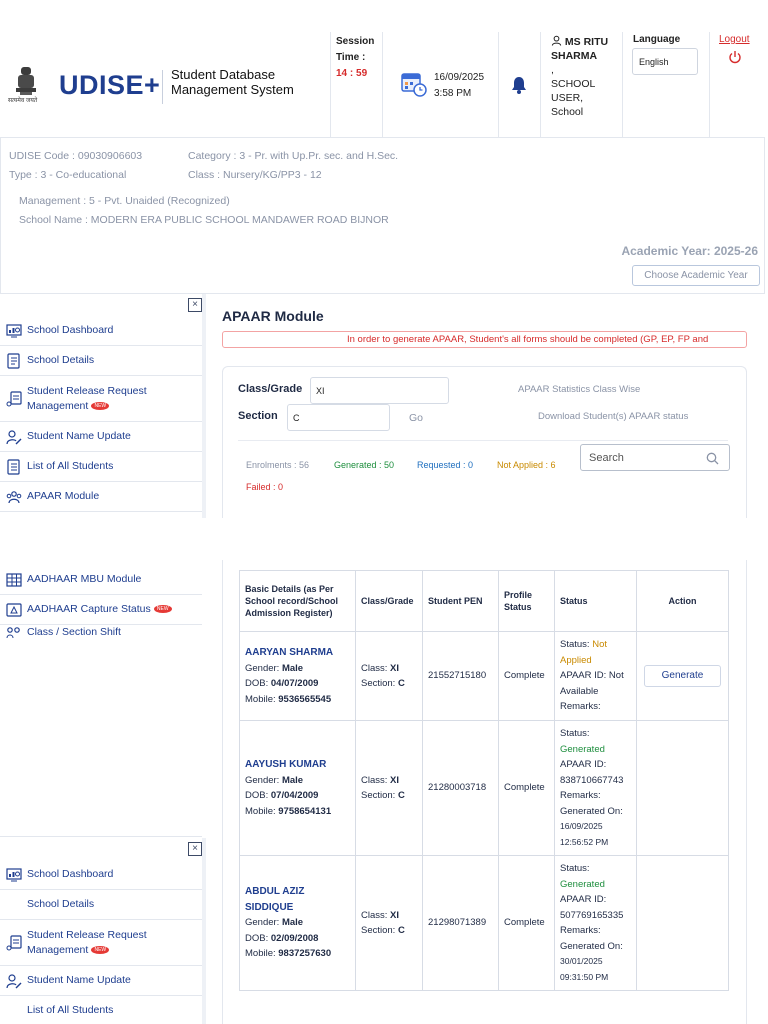 The image size is (768, 1024). What do you see at coordinates (352, 73) in the screenshot?
I see `session-time: 14 : 59` at bounding box center [352, 73].